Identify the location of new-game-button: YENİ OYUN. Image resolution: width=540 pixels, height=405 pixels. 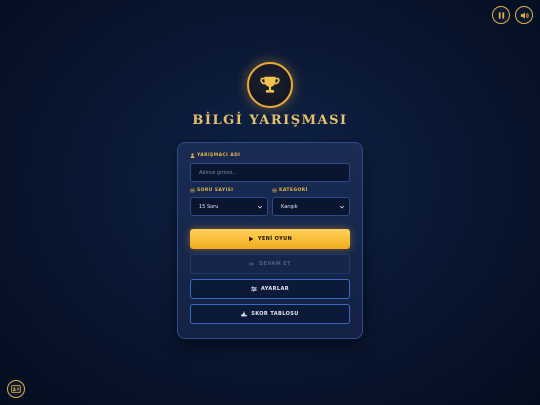
(270, 239).